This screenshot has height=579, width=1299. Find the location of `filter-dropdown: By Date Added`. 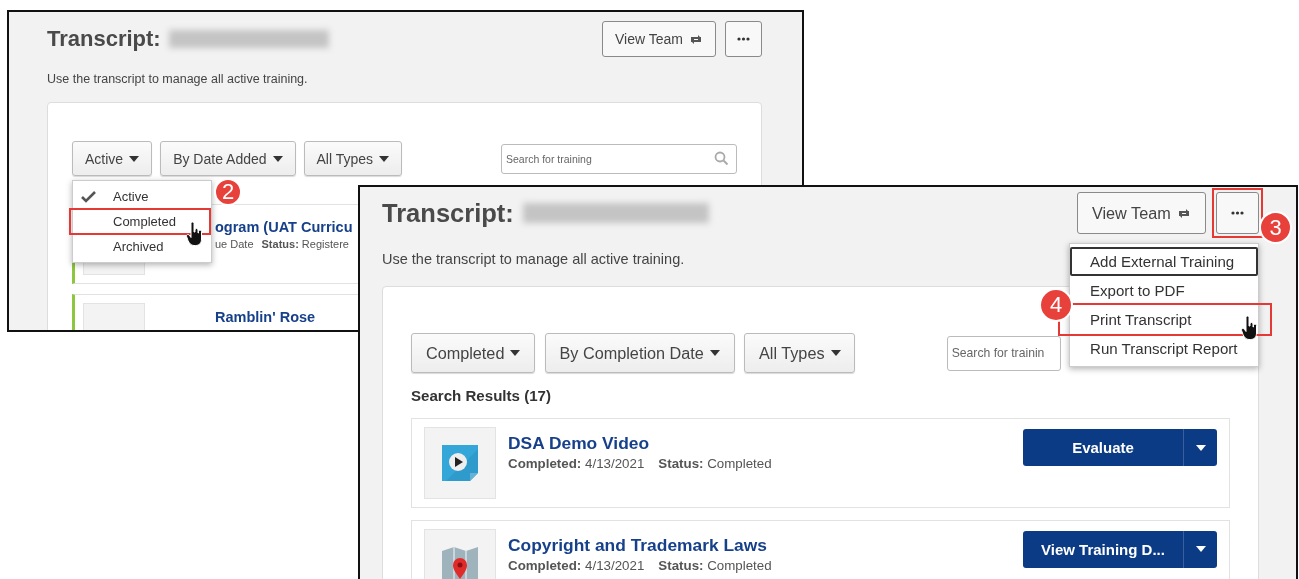

filter-dropdown: By Date Added is located at coordinates (228, 158).